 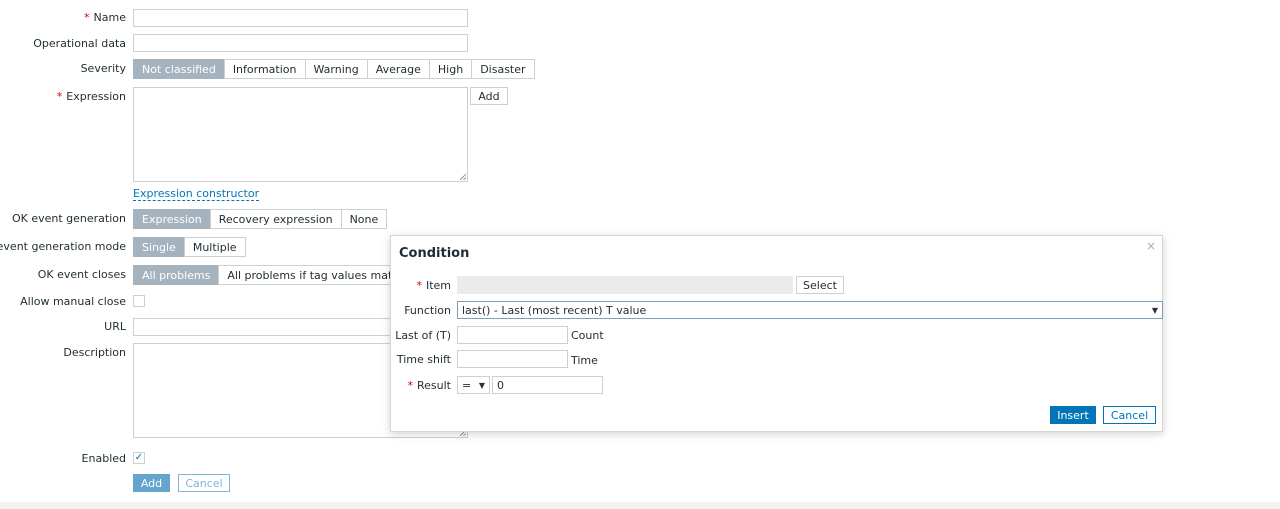 What do you see at coordinates (204, 483) in the screenshot?
I see `cancel-button: Cancel` at bounding box center [204, 483].